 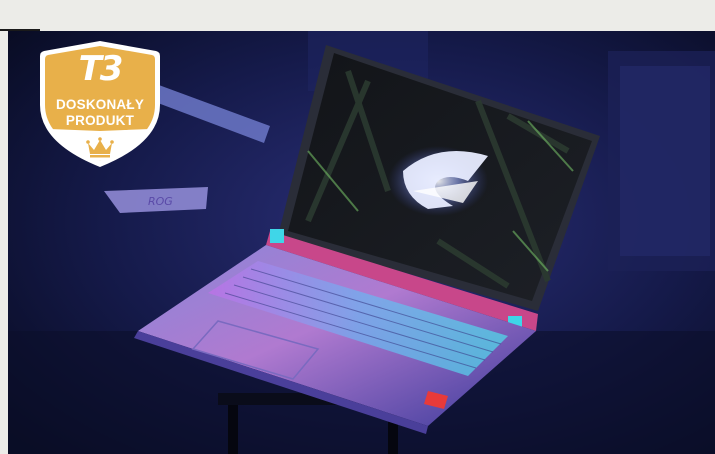 I want to click on top-bar, so click(x=357, y=15).